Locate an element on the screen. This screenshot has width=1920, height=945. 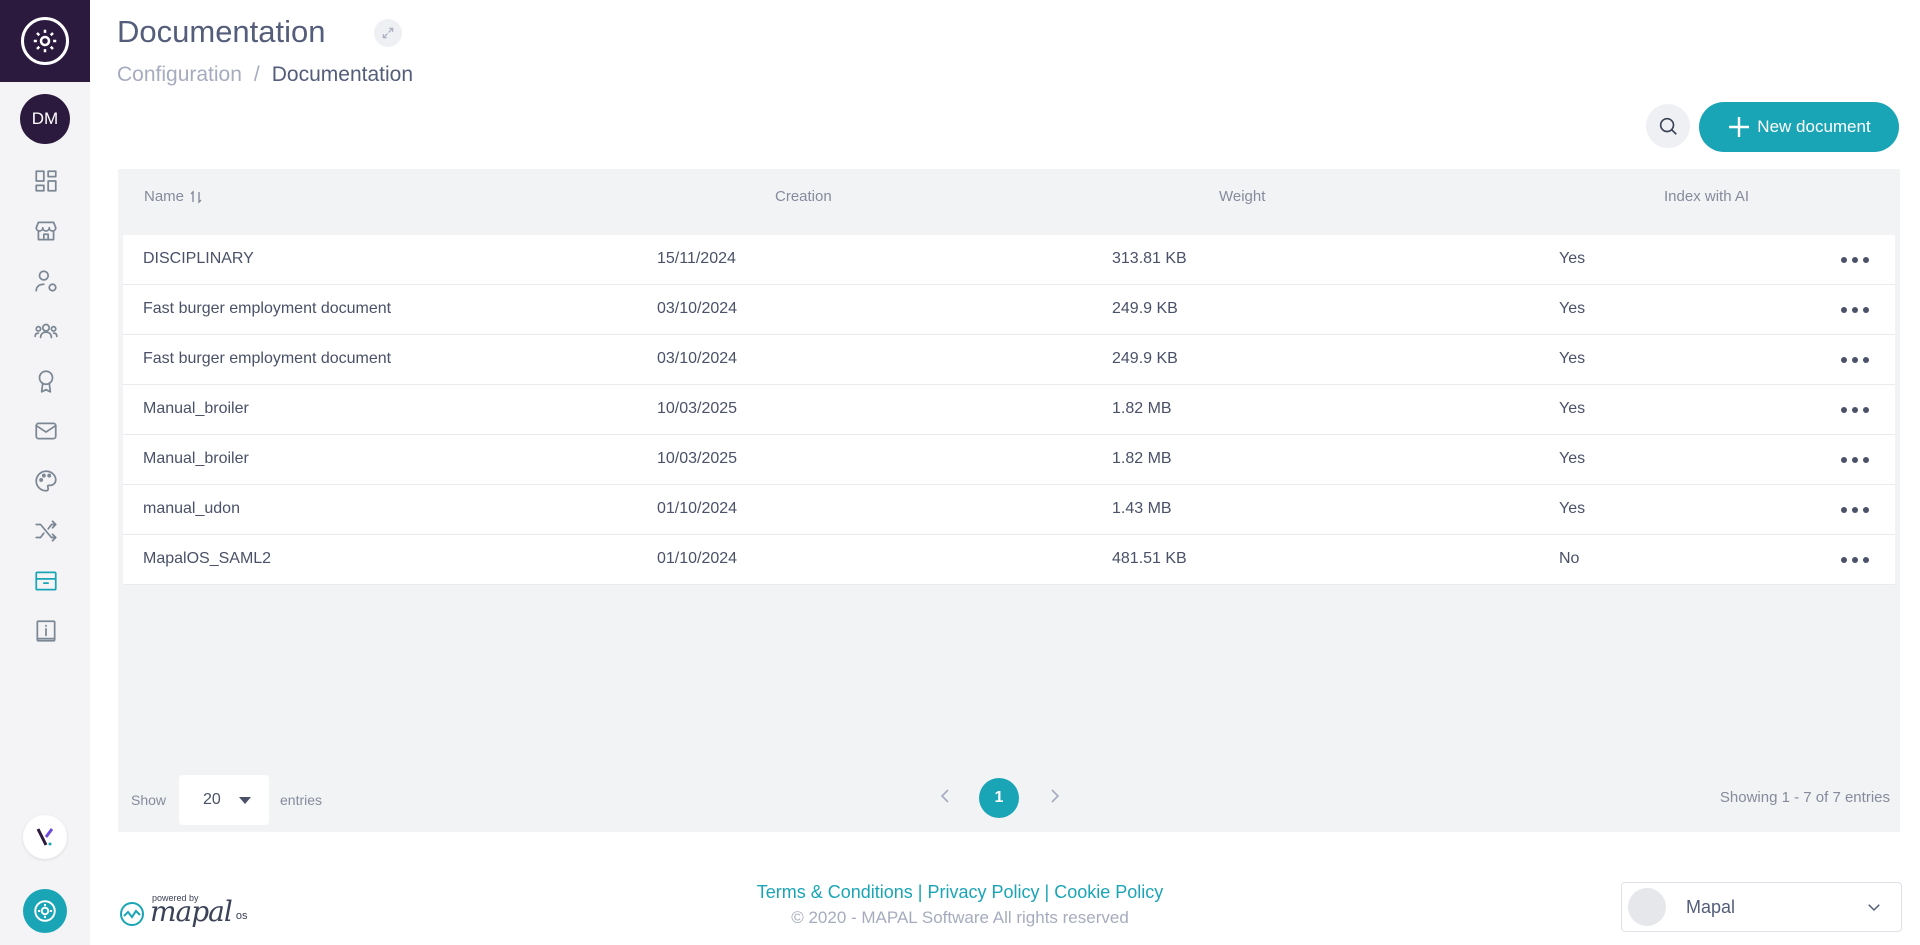
store-icon is located at coordinates (46, 231).